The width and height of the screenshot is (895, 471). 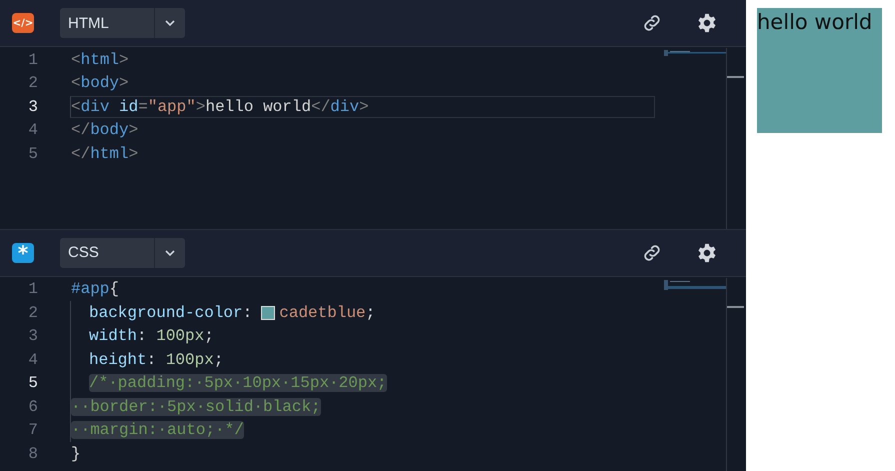 I want to click on code-line: <body>, so click(x=100, y=83).